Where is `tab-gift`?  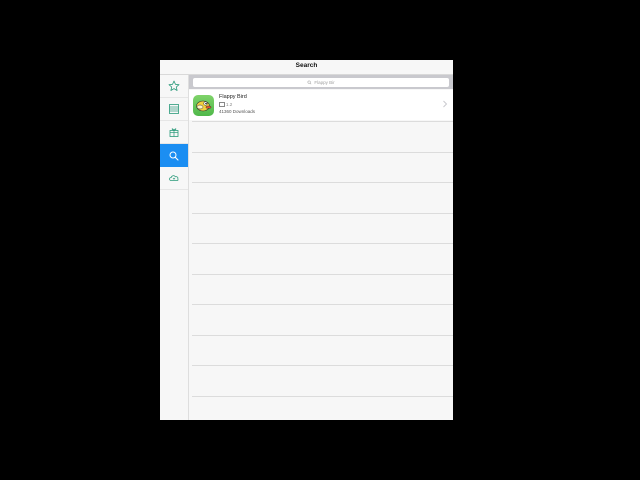 tab-gift is located at coordinates (174, 132).